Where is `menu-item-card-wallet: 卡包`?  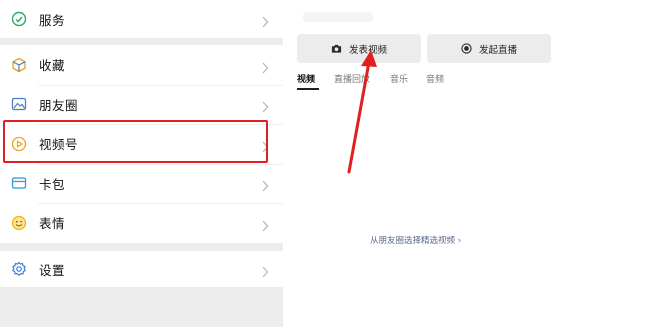 menu-item-card-wallet: 卡包 is located at coordinates (141, 183).